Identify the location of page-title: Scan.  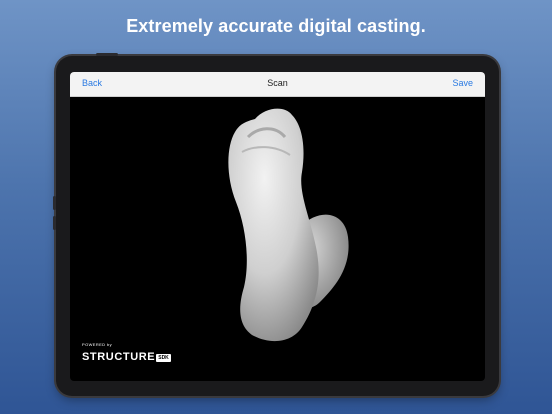
(277, 83).